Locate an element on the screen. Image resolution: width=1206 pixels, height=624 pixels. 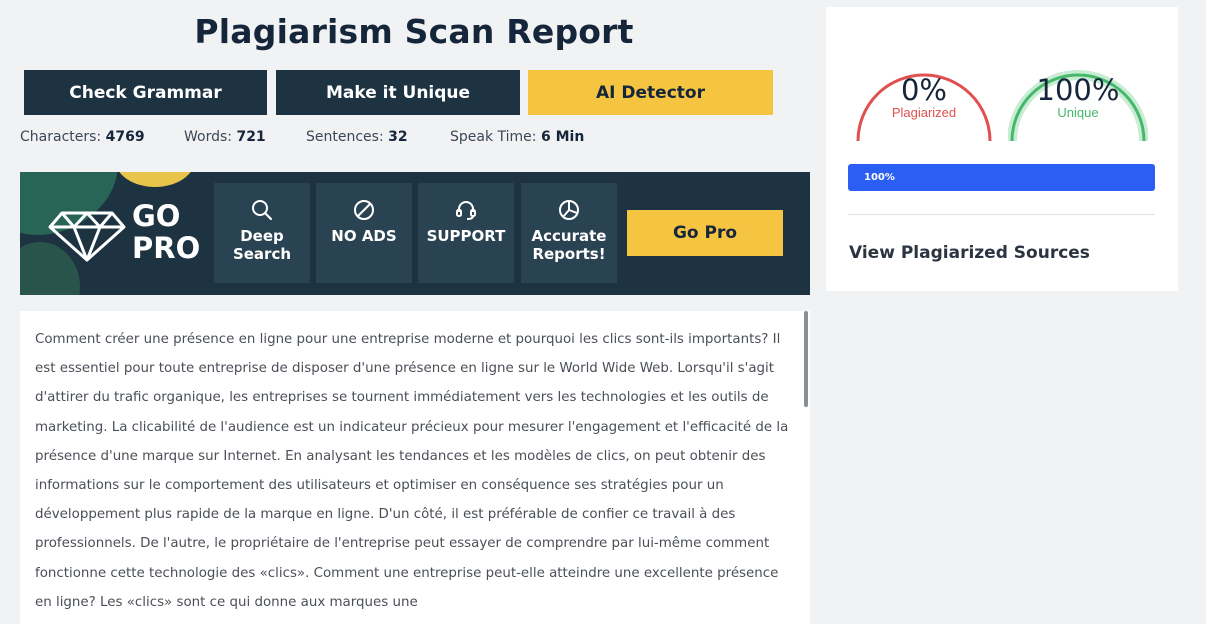
feature-support: SUPPORT is located at coordinates (466, 233).